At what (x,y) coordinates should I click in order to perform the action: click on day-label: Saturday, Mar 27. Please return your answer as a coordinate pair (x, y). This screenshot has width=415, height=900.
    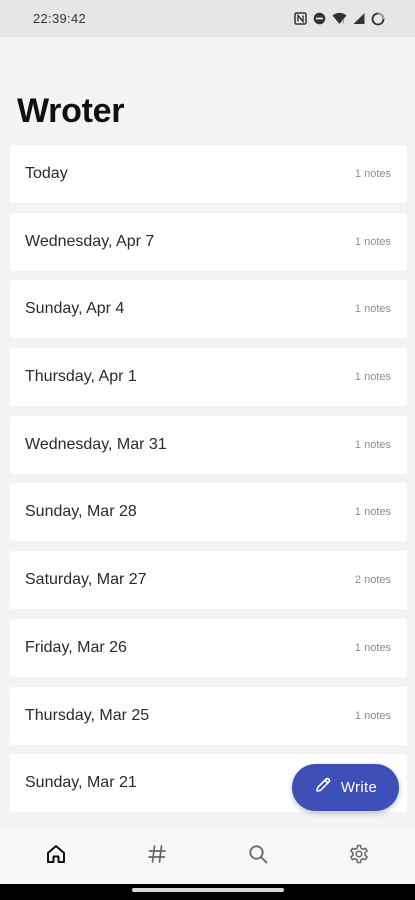
    Looking at the image, I should click on (86, 580).